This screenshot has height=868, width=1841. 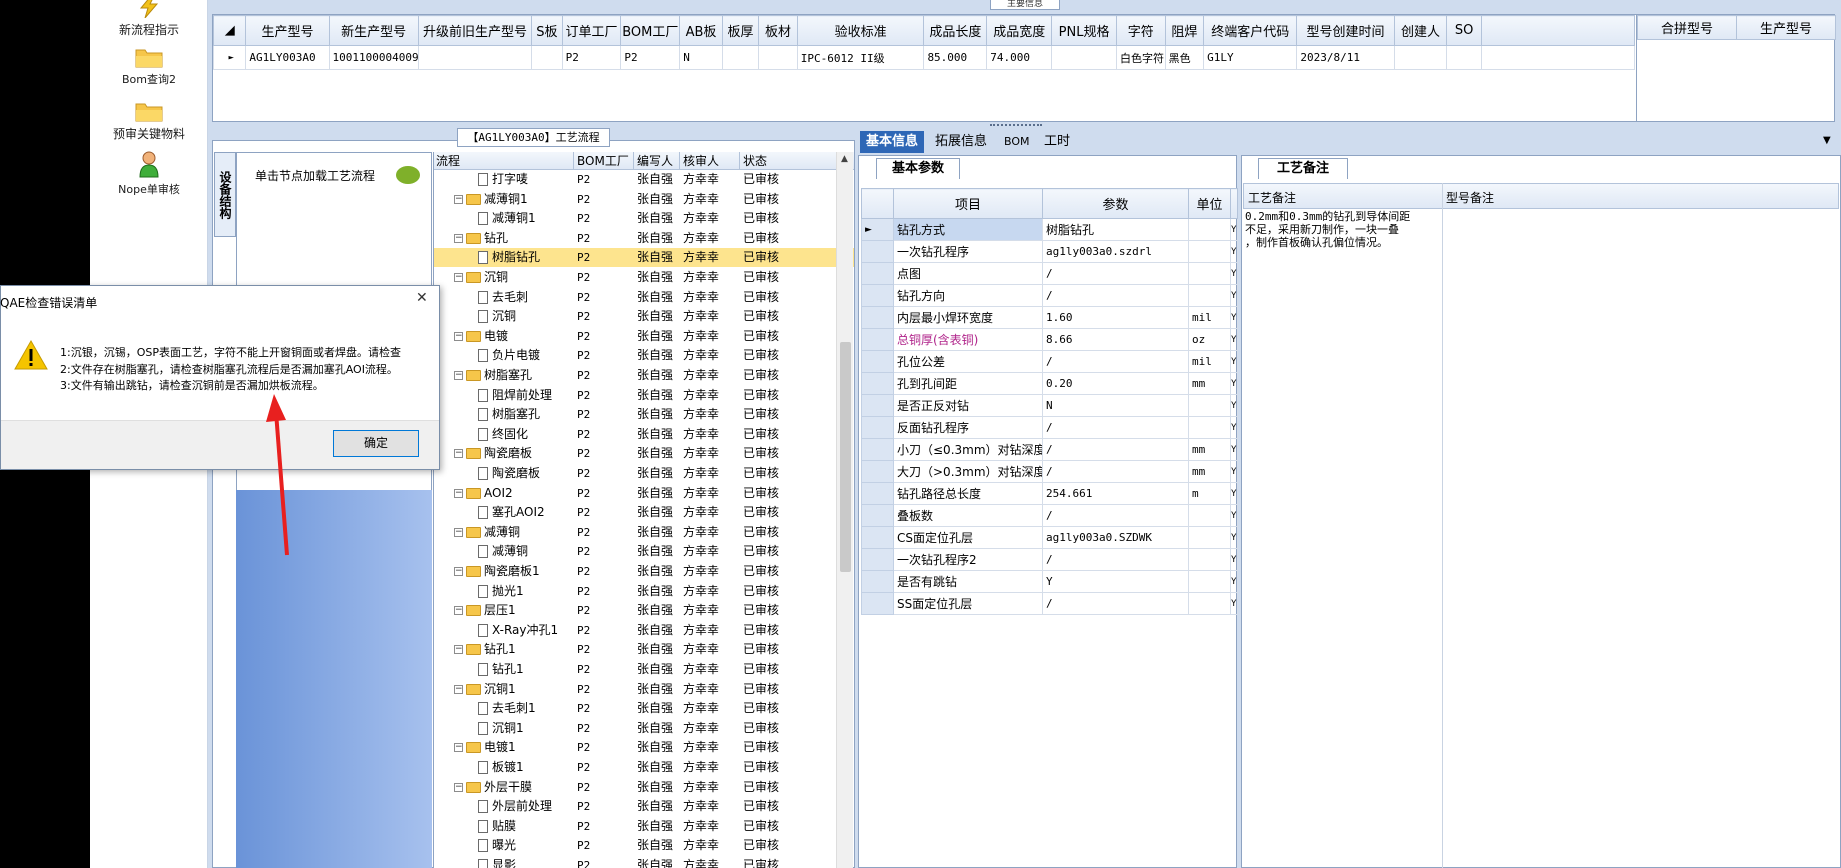 What do you see at coordinates (485, 689) in the screenshot?
I see `tree-node: − 沉铜1` at bounding box center [485, 689].